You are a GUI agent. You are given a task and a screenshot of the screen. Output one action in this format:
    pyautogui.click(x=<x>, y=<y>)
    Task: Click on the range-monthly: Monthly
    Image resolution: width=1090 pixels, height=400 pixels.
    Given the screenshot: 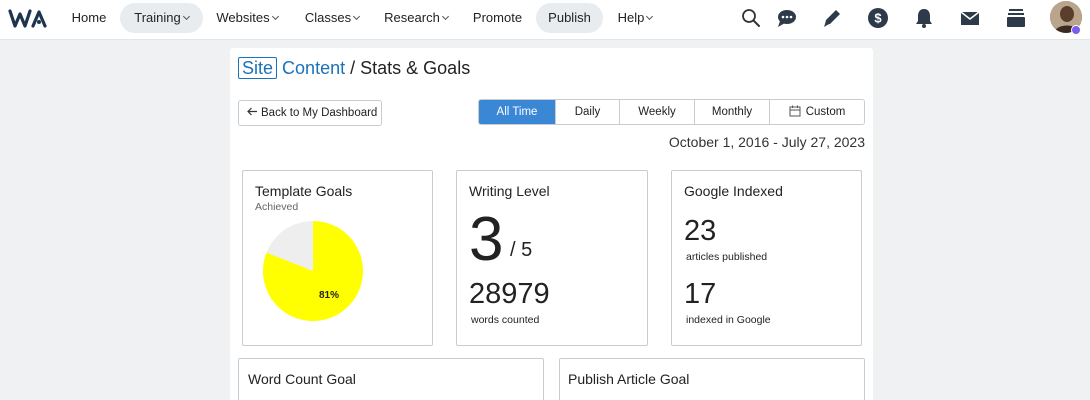 What is the action you would take?
    pyautogui.click(x=732, y=112)
    